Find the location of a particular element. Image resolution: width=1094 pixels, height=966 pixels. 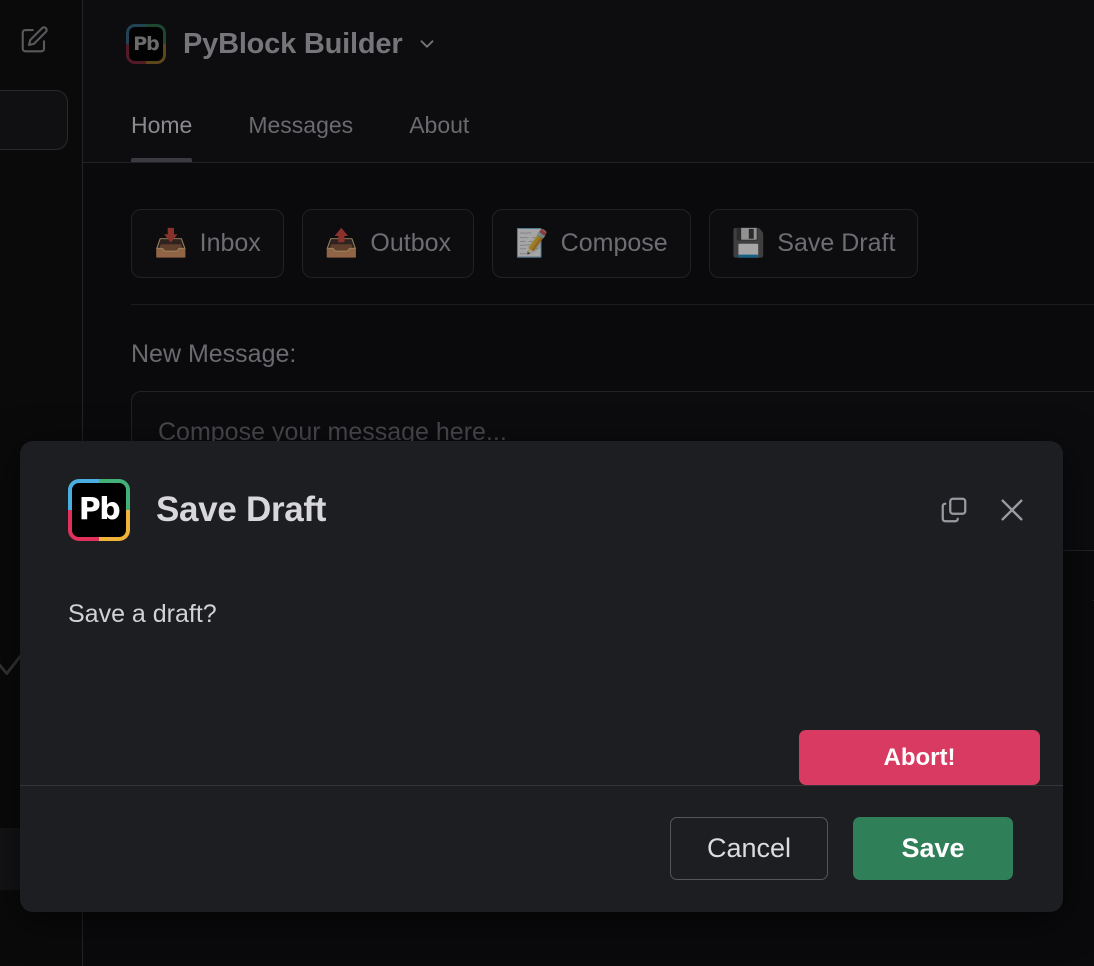

app-logo: Pb is located at coordinates (146, 44).